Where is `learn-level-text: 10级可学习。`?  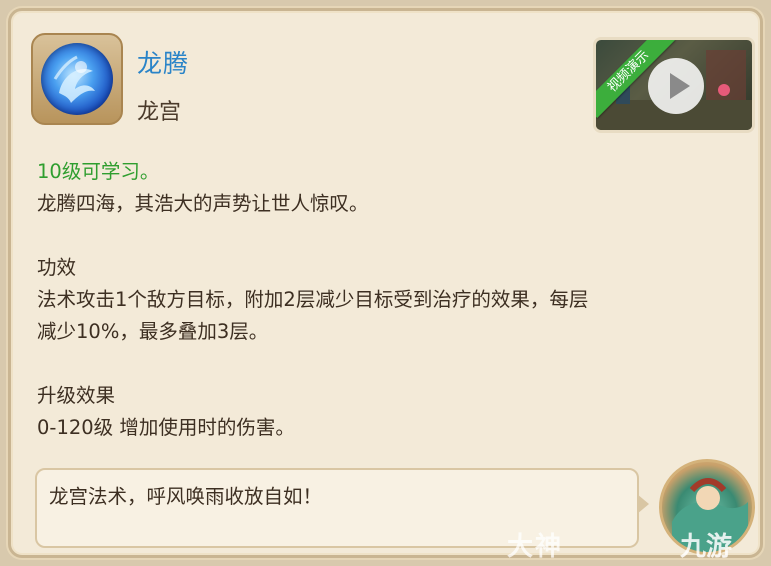
learn-level-text: 10级可学习。 is located at coordinates (98, 171).